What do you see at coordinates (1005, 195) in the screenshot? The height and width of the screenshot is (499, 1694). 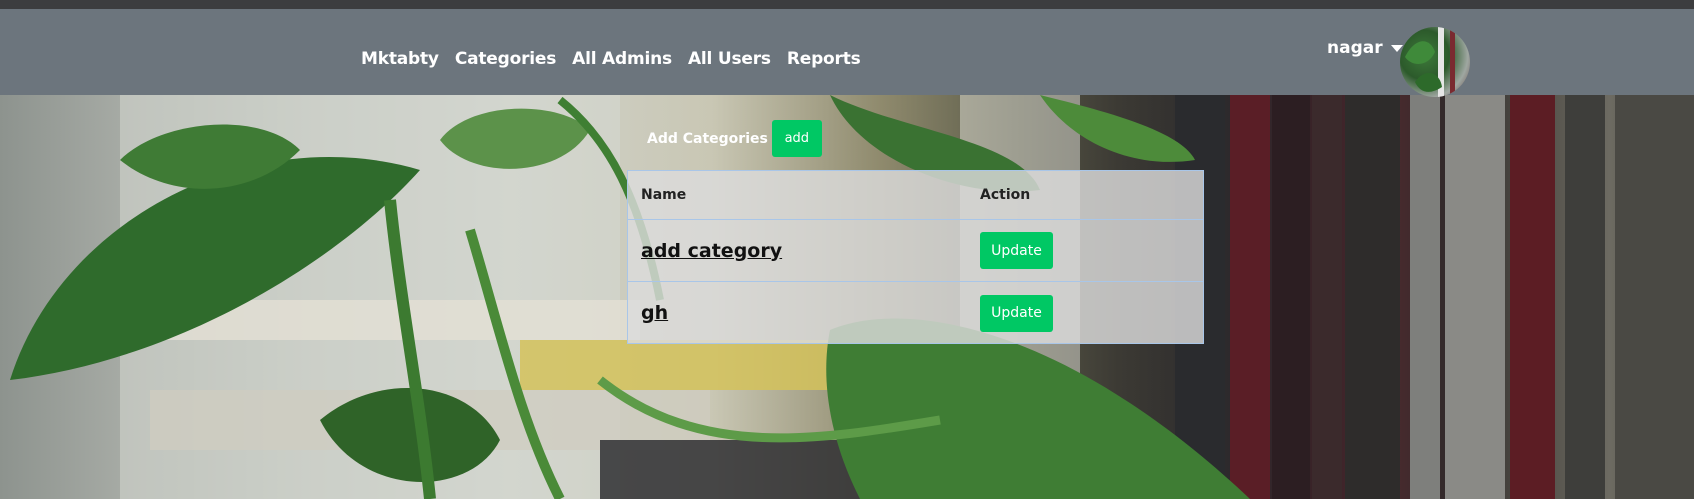 I see `header-action: Action` at bounding box center [1005, 195].